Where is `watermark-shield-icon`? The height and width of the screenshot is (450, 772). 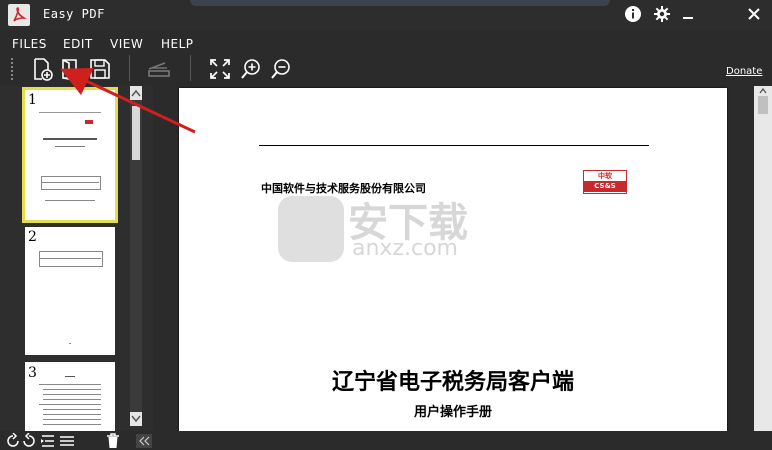
watermark-shield-icon is located at coordinates (311, 229).